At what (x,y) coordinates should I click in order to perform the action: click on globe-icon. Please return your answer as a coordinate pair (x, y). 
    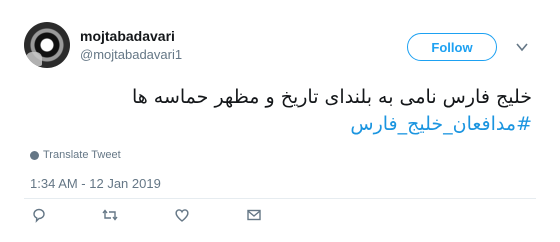
    Looking at the image, I should click on (34, 155).